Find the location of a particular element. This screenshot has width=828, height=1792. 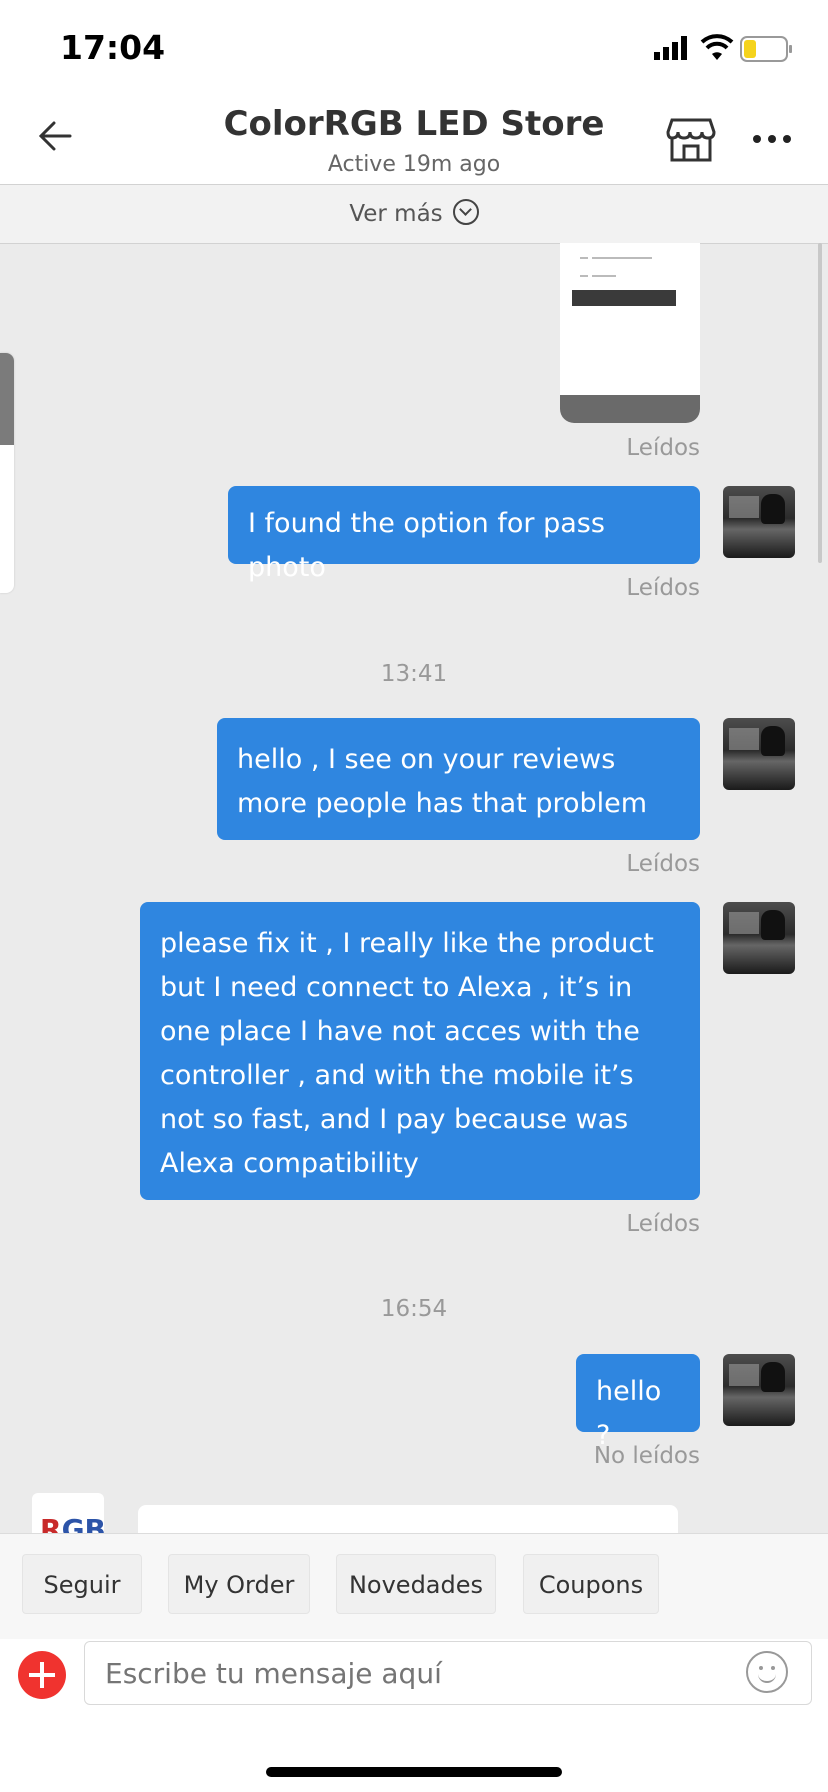

quick-actions-bar: Seguir My Order Novedades Coupons is located at coordinates (414, 1586).